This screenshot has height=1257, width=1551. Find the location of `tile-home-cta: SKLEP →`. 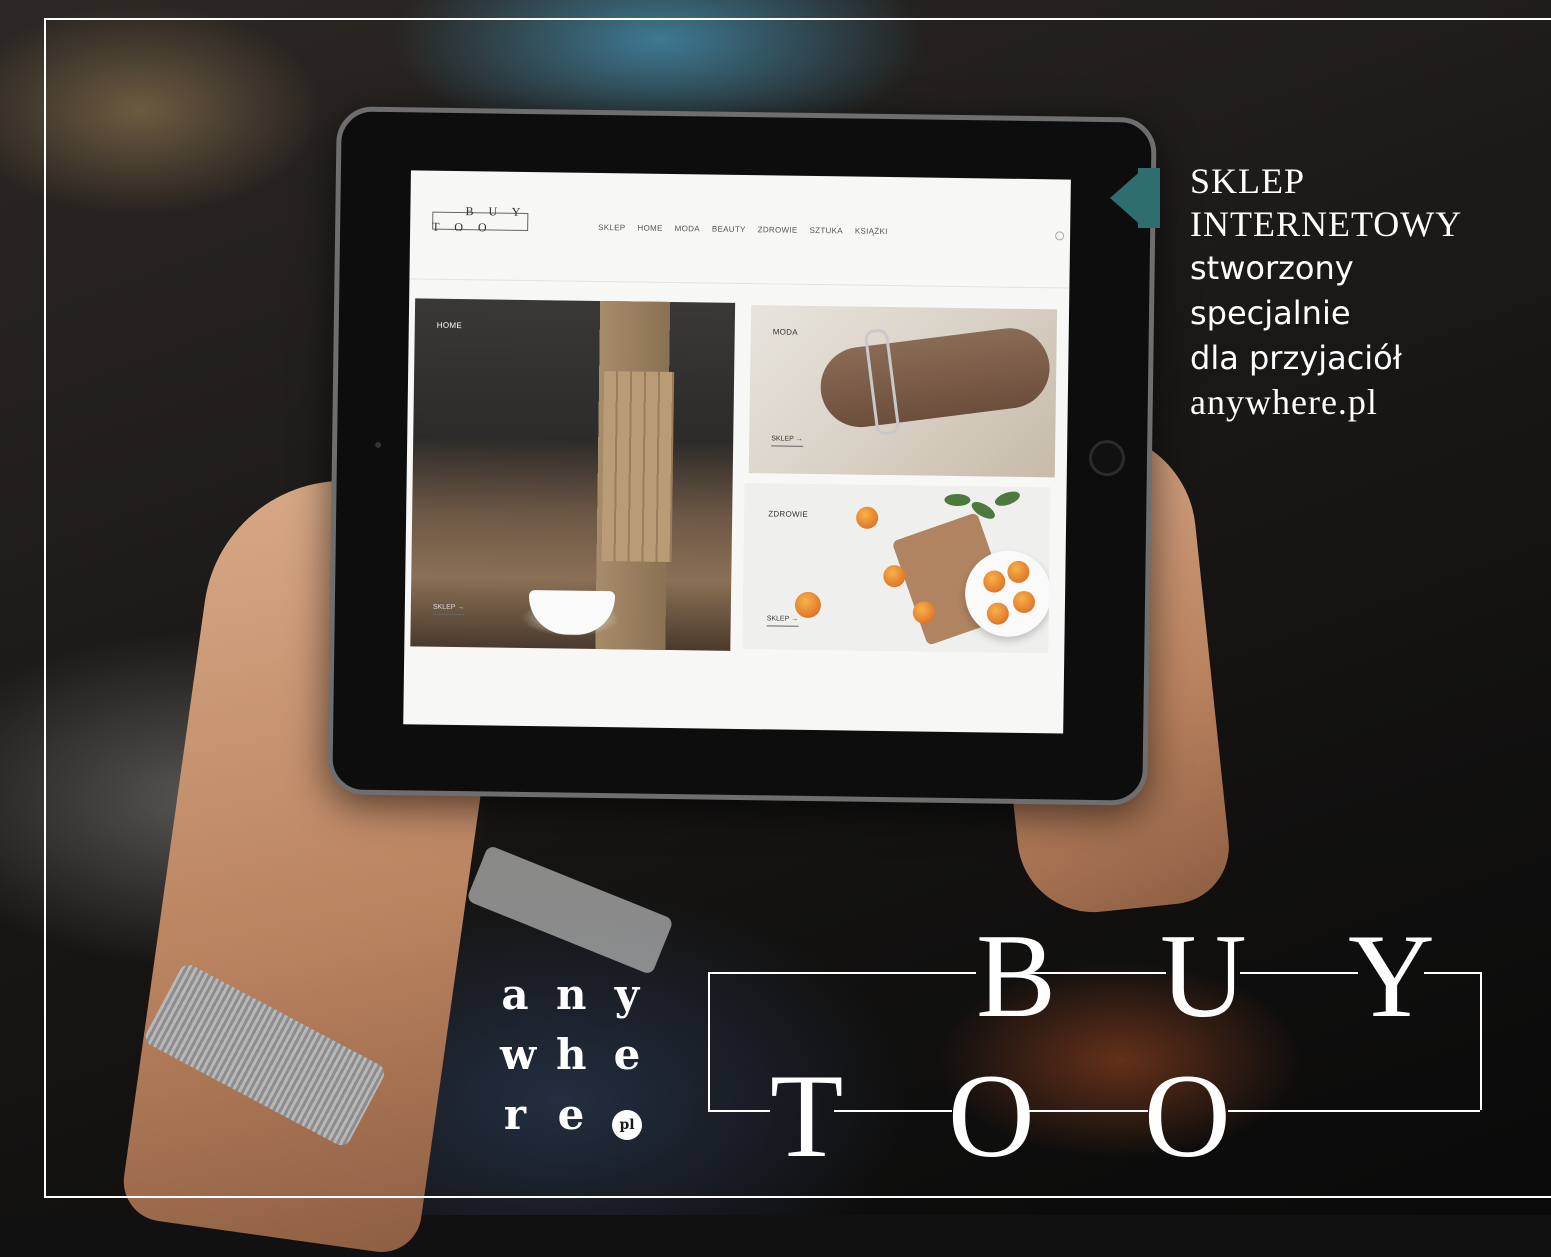

tile-home-cta: SKLEP → is located at coordinates (448, 607).